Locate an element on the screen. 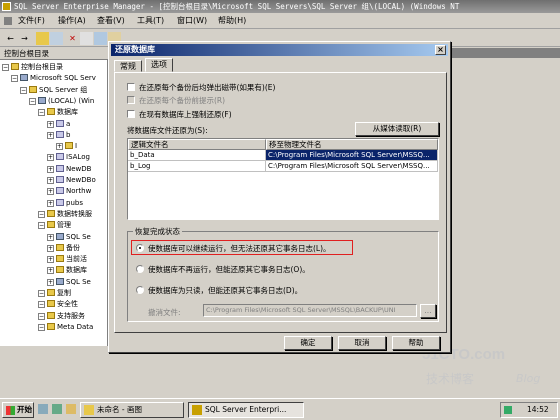  menu-action: 操作(A) is located at coordinates (72, 20).